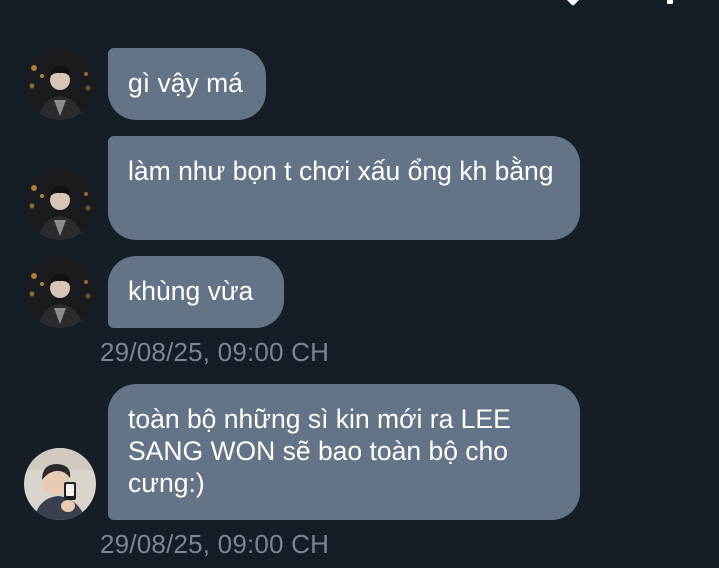  I want to click on more-icon, so click(670, 2).